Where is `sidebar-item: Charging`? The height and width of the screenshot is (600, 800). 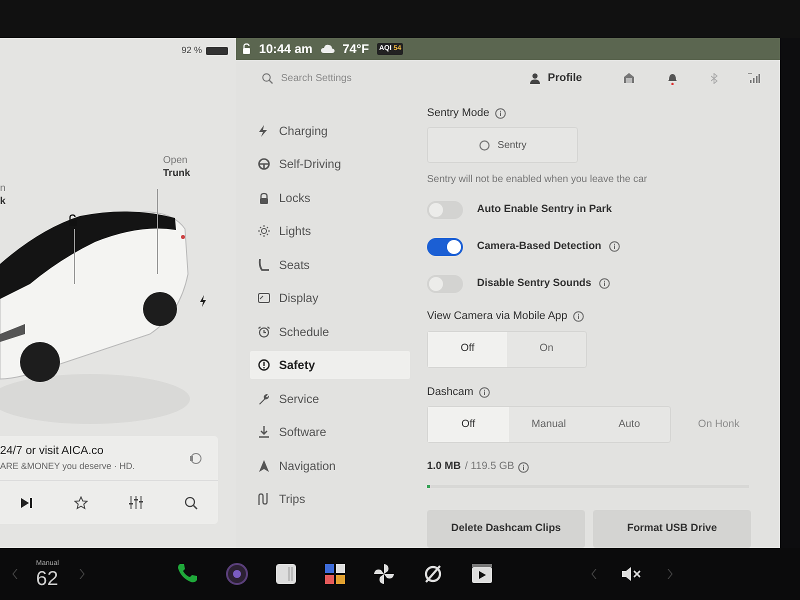 sidebar-item: Charging is located at coordinates (330, 130).